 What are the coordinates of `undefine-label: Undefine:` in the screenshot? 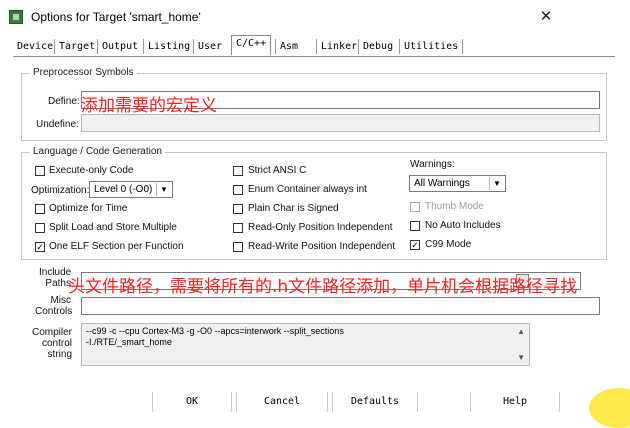 It's located at (57, 124).